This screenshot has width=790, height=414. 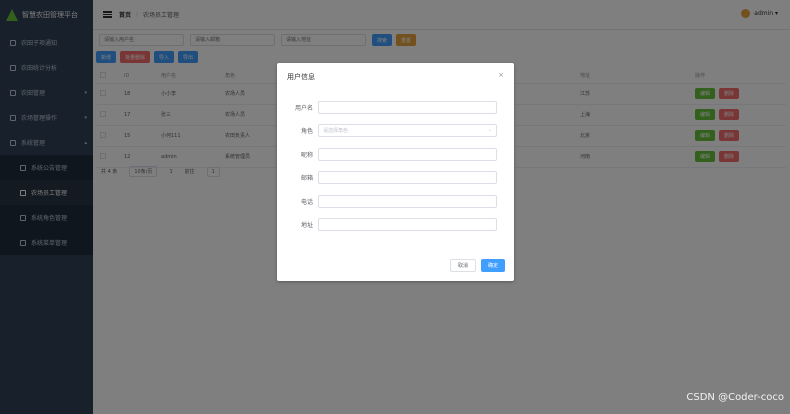 I want to click on username-label: 用户名, so click(x=303, y=108).